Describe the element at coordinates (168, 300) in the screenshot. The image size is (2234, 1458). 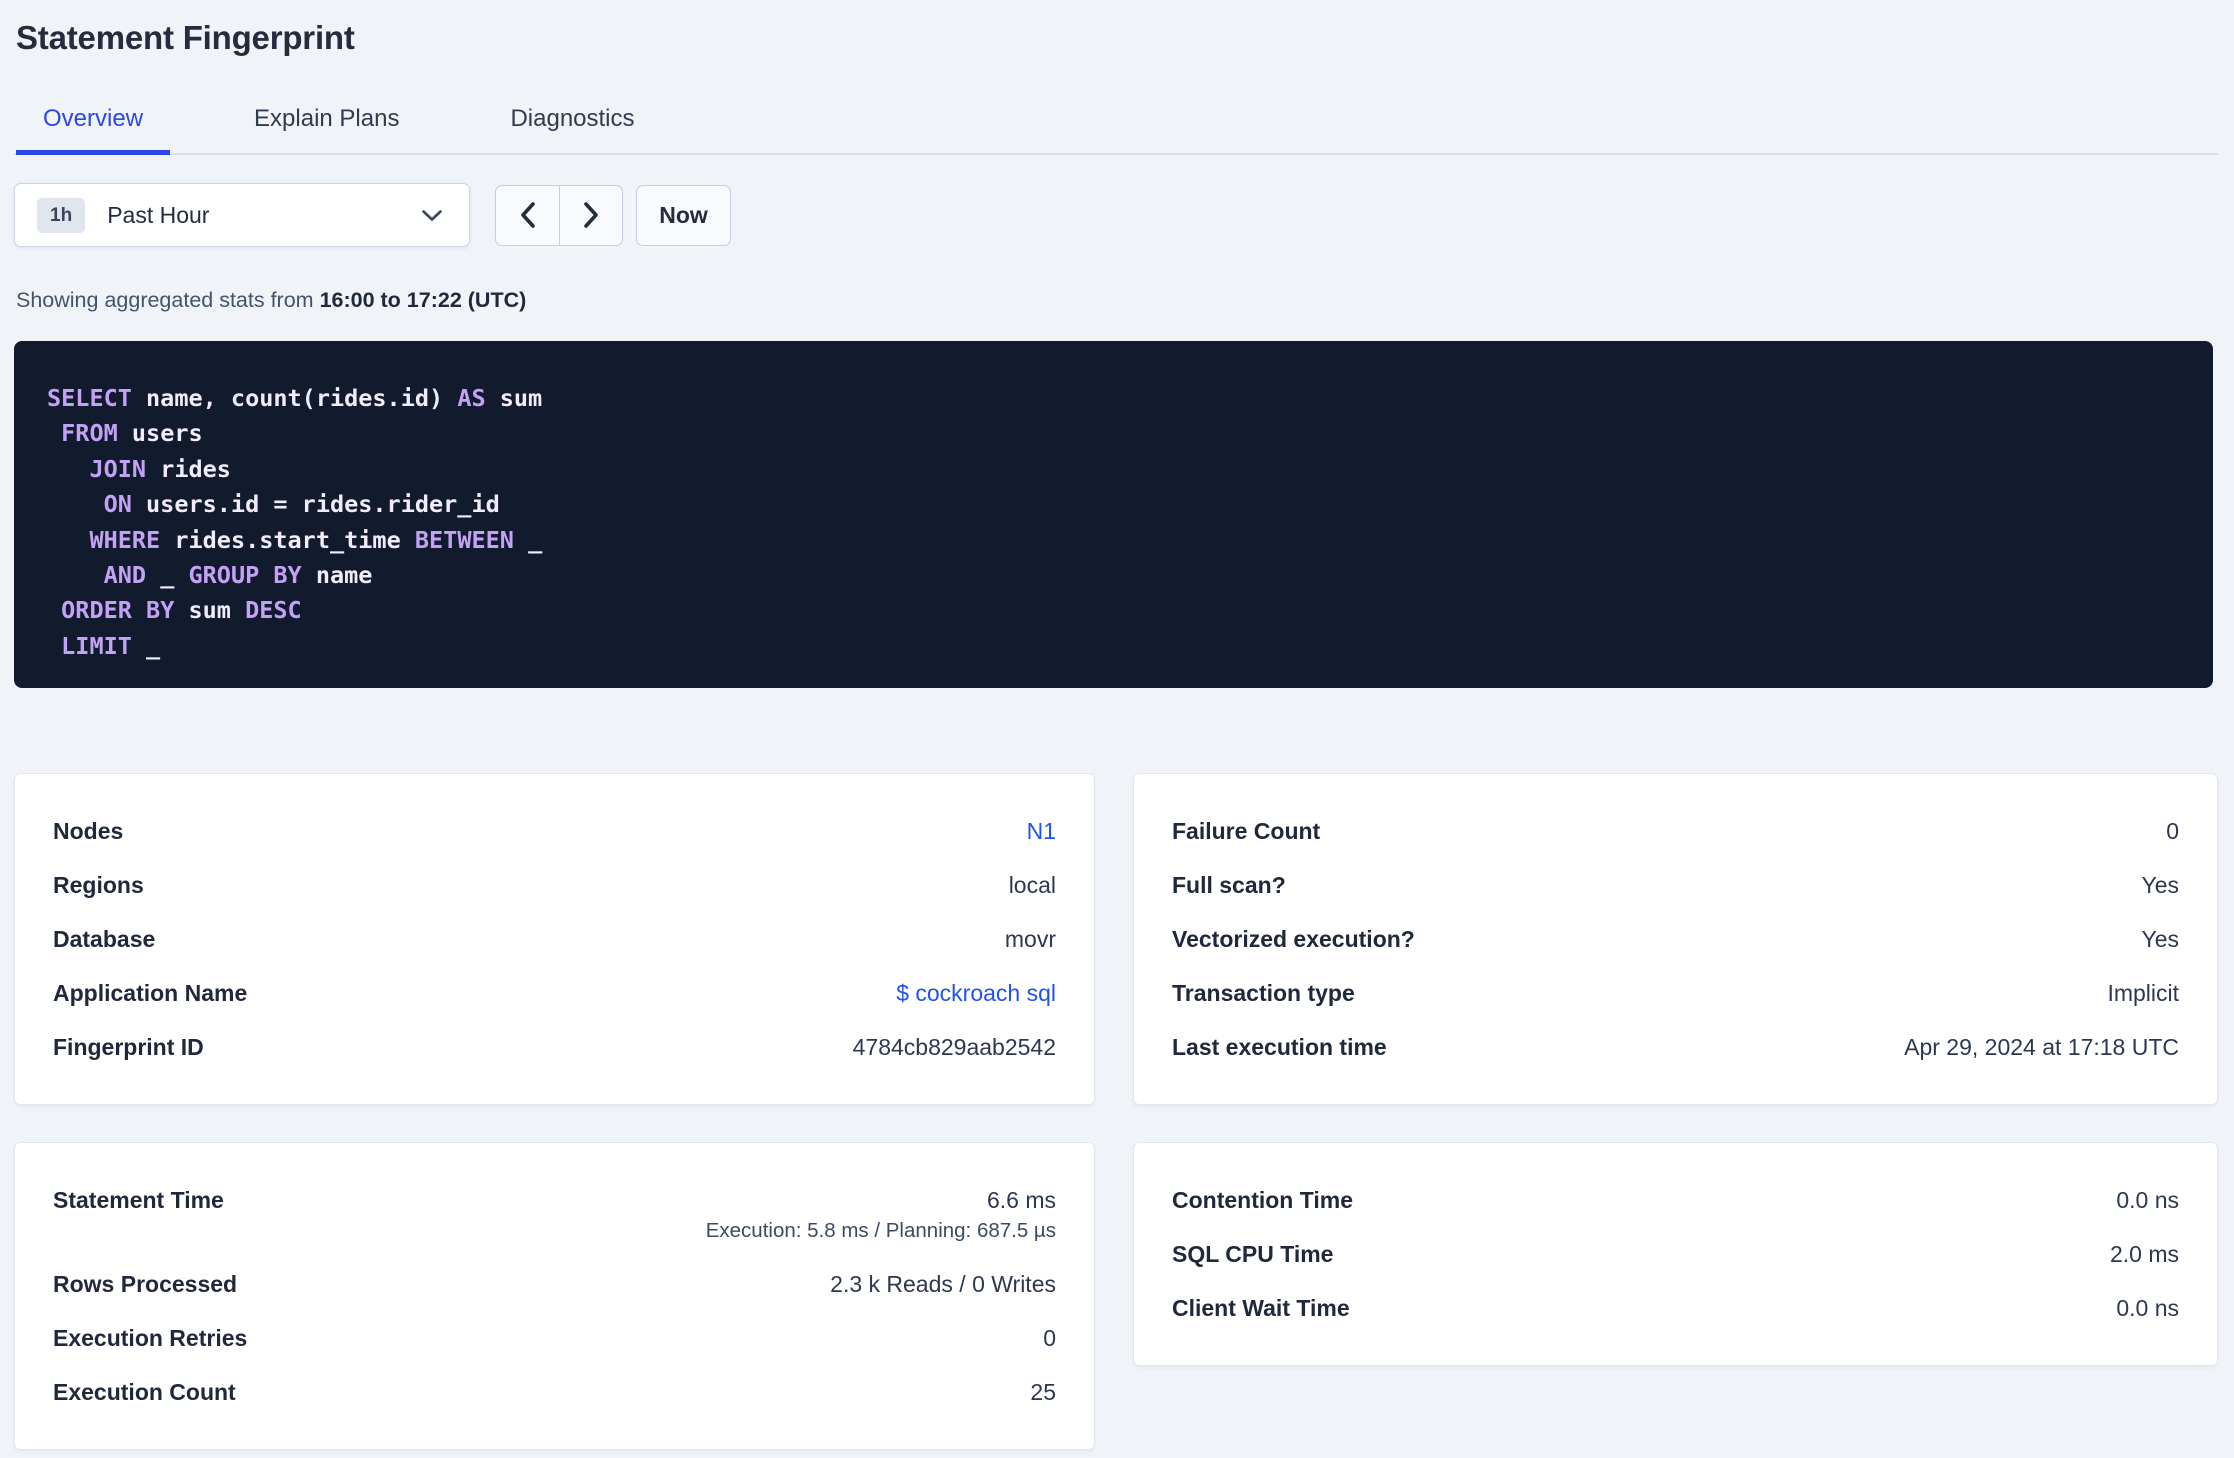
I see `stats-caption-prefix: Showing aggregated stats from` at that location.